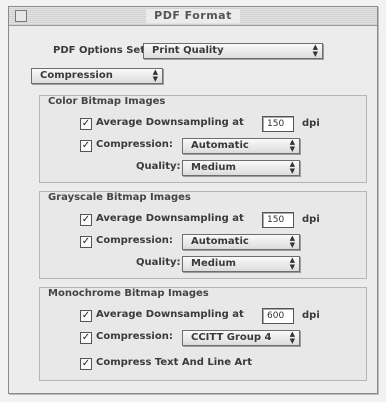  Describe the element at coordinates (241, 168) in the screenshot. I see `color-quality-popup: Medium ▲ ▼` at that location.